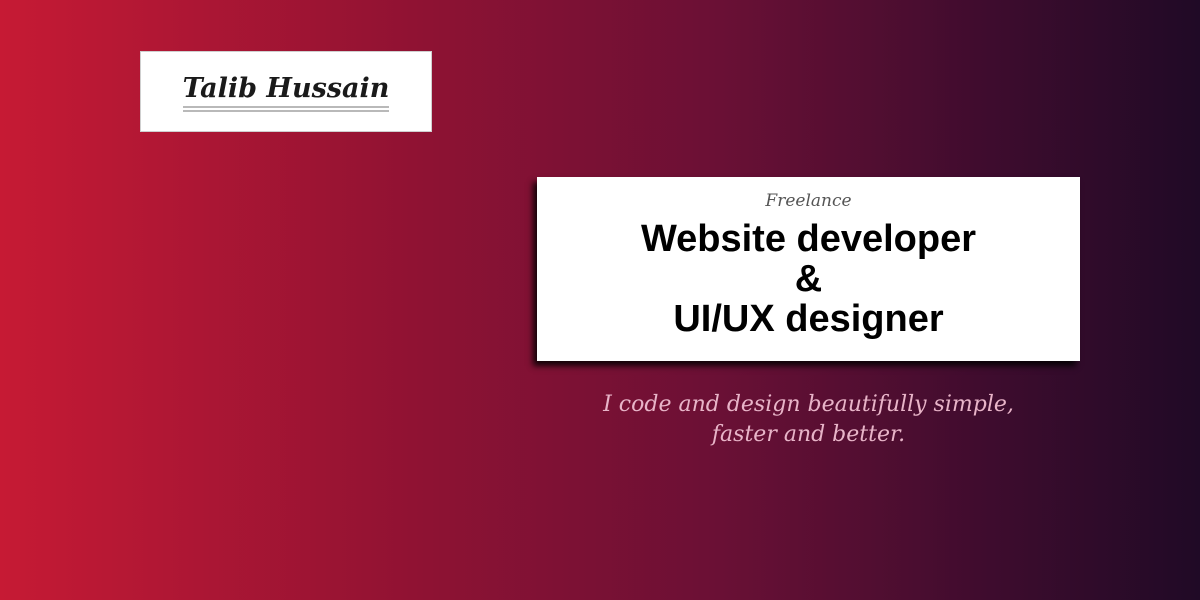  What do you see at coordinates (808, 239) in the screenshot?
I see `hero-title-line-1: Website developer` at bounding box center [808, 239].